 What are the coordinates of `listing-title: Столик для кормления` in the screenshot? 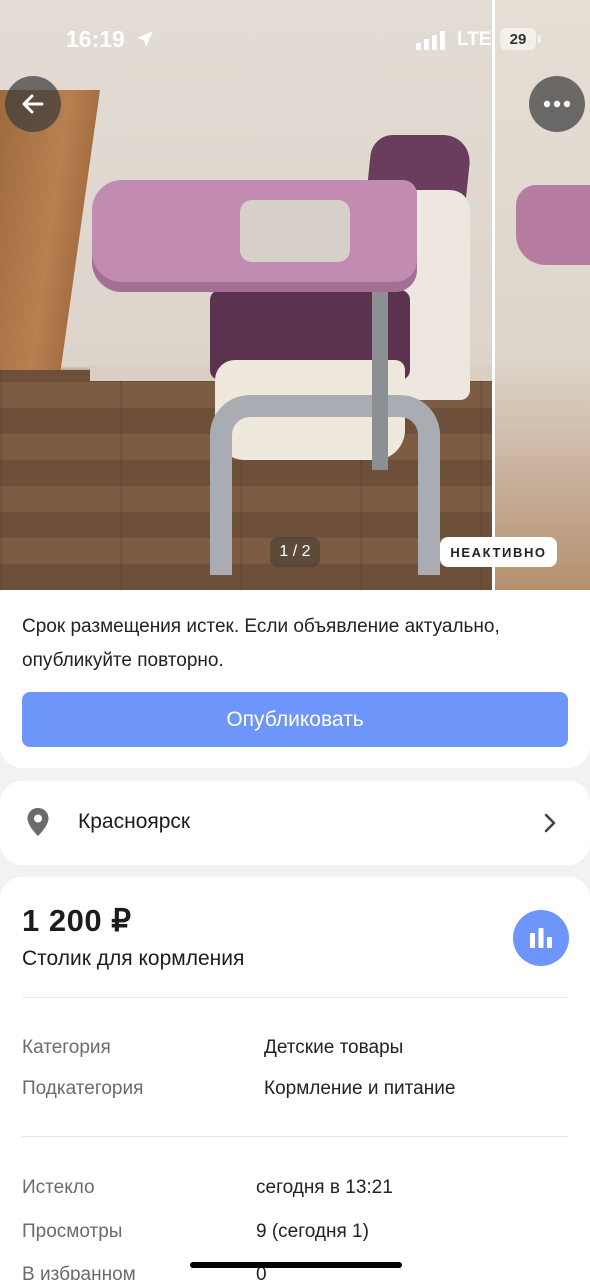 It's located at (133, 958).